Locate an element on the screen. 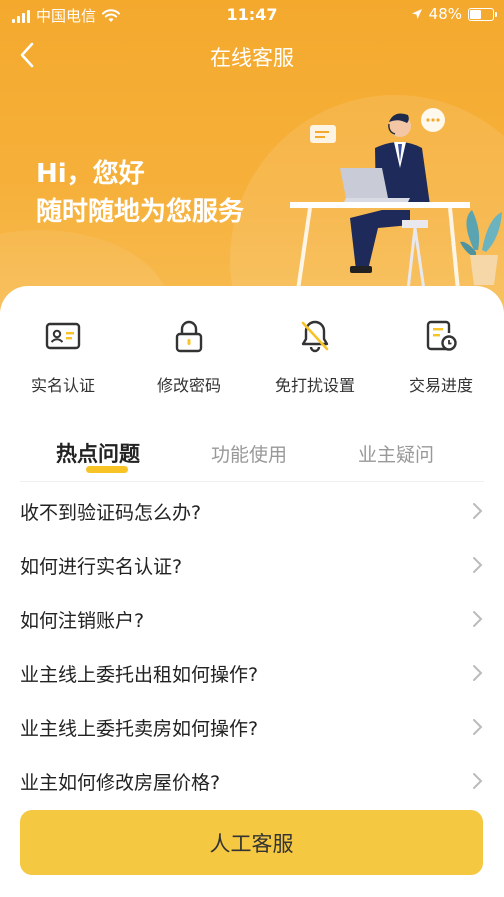 Image resolution: width=504 pixels, height=897 pixels. page-title: 在线客服 is located at coordinates (252, 58).